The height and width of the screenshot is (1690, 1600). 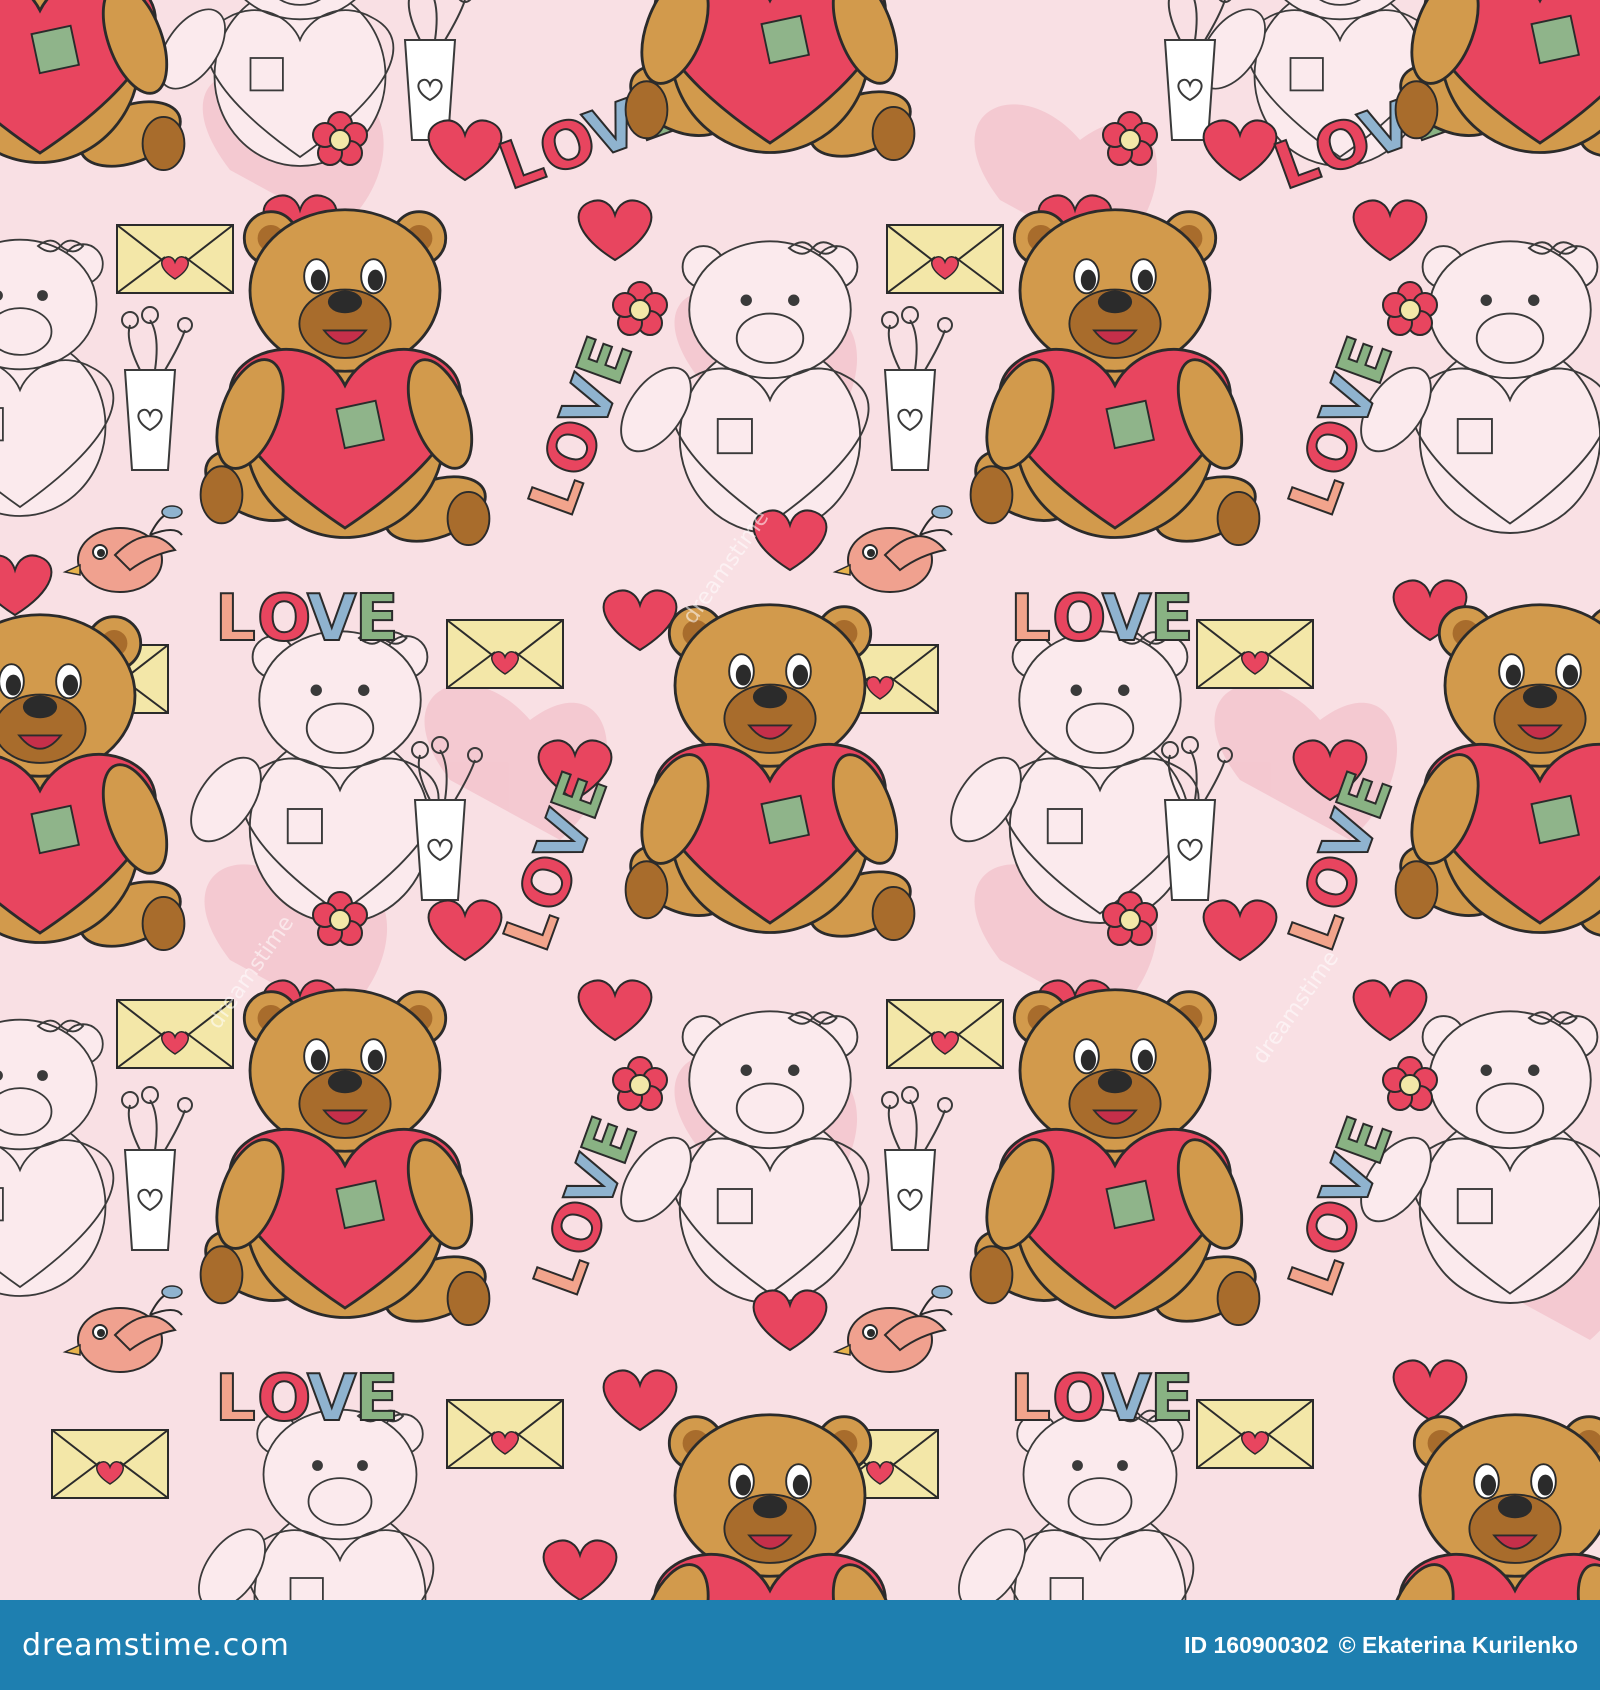 I want to click on footer-brand: dreamstime.com, so click(x=156, y=1645).